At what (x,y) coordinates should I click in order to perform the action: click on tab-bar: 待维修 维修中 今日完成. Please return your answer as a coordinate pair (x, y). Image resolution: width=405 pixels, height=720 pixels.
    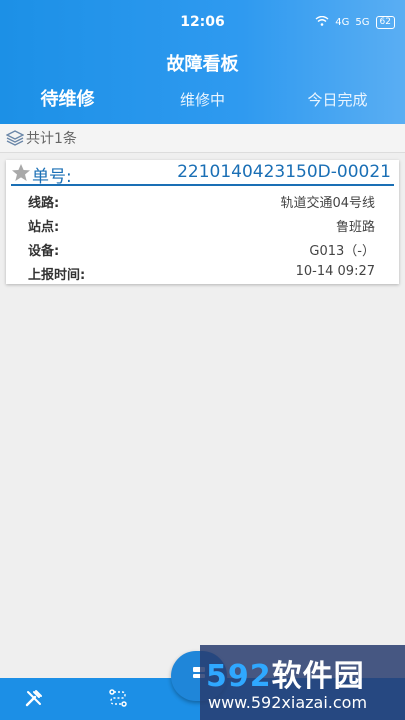
    Looking at the image, I should click on (202, 102).